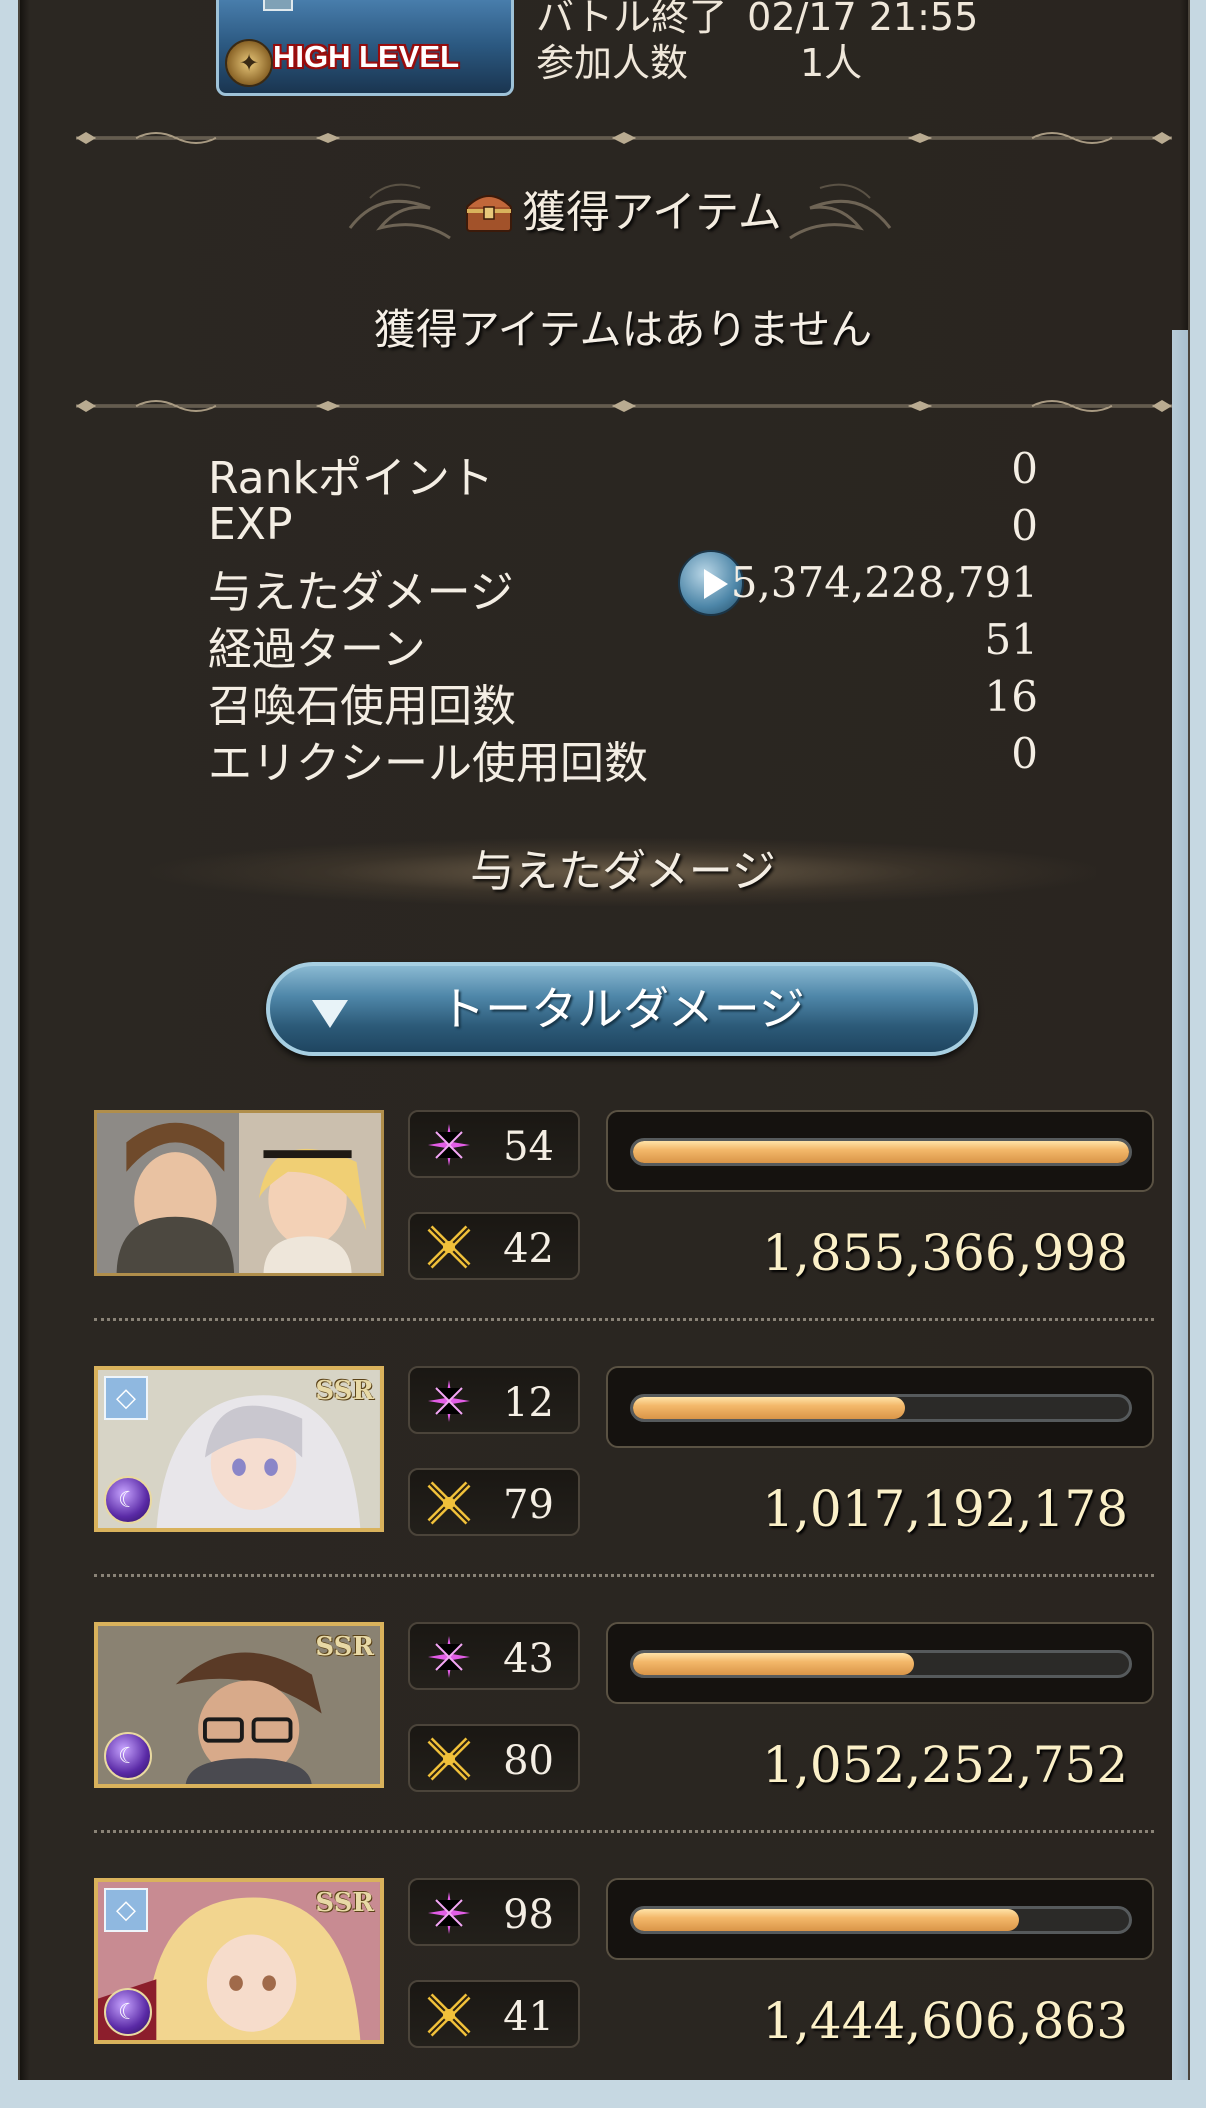  Describe the element at coordinates (494, 1246) in the screenshot. I see `attack-count-chip: 42` at that location.